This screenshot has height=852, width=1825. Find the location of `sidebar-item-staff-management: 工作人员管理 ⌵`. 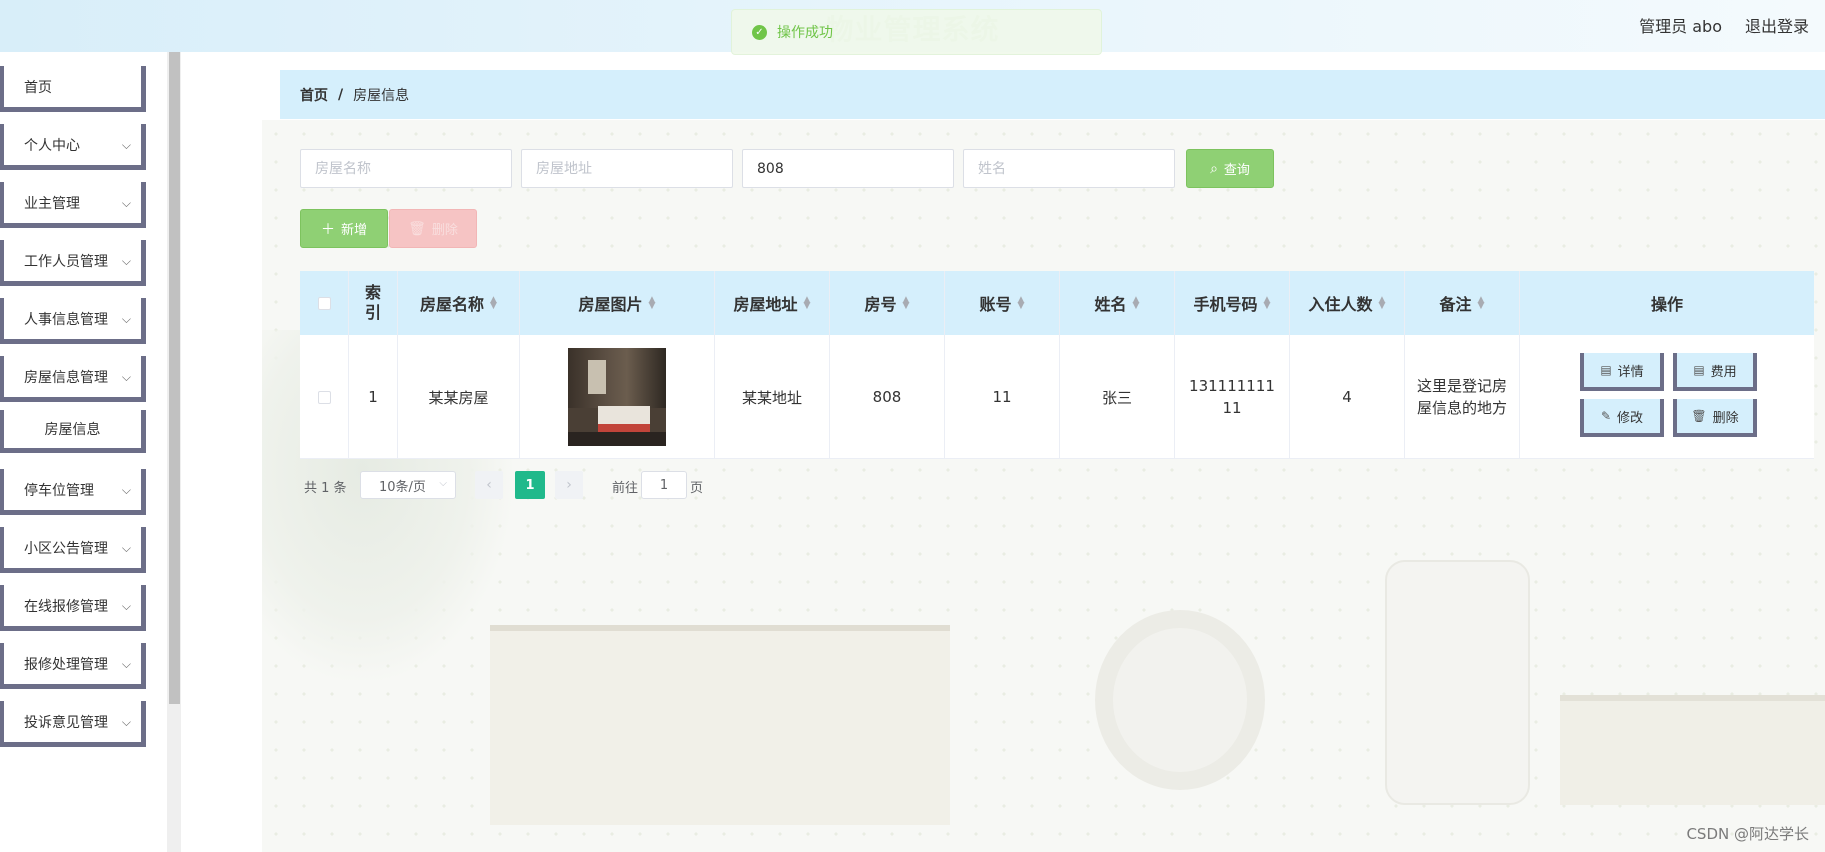

sidebar-item-staff-management: 工作人员管理 ⌵ is located at coordinates (73, 263).